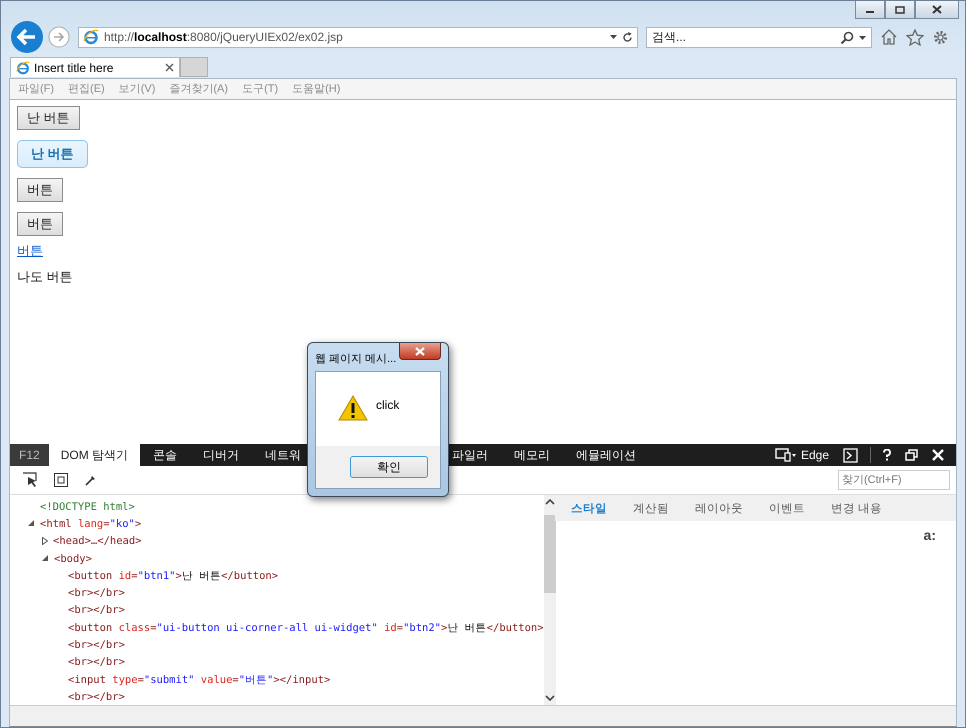 This screenshot has width=966, height=728. I want to click on dom-node-code: <button id="btn1">난 버튼</button>, so click(173, 575).